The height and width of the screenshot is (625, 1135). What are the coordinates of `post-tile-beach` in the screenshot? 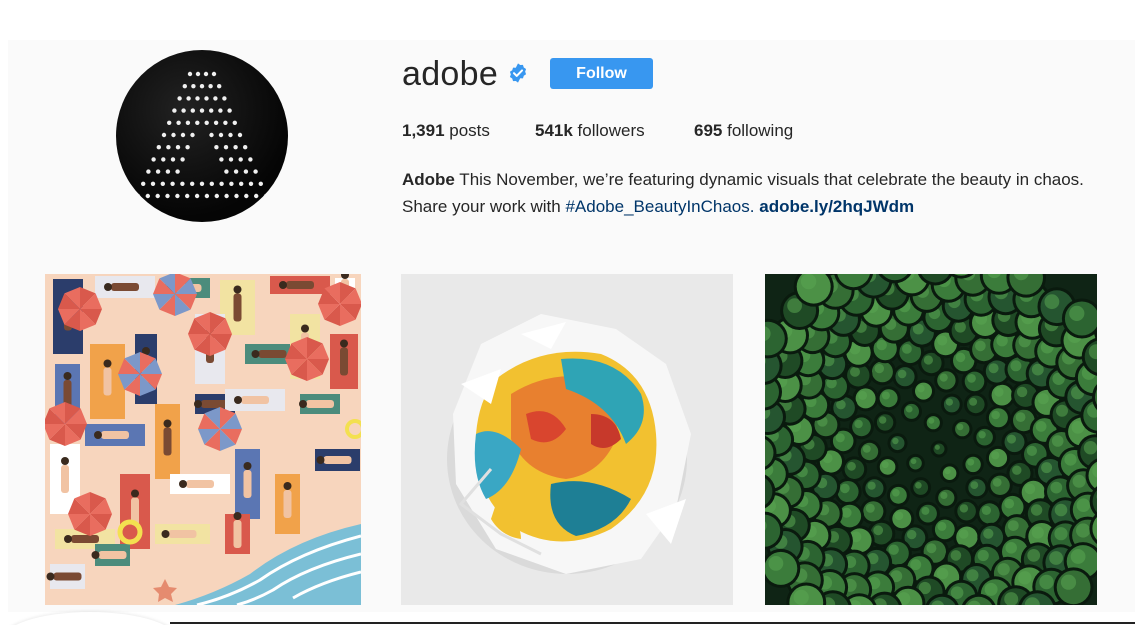 It's located at (203, 439).